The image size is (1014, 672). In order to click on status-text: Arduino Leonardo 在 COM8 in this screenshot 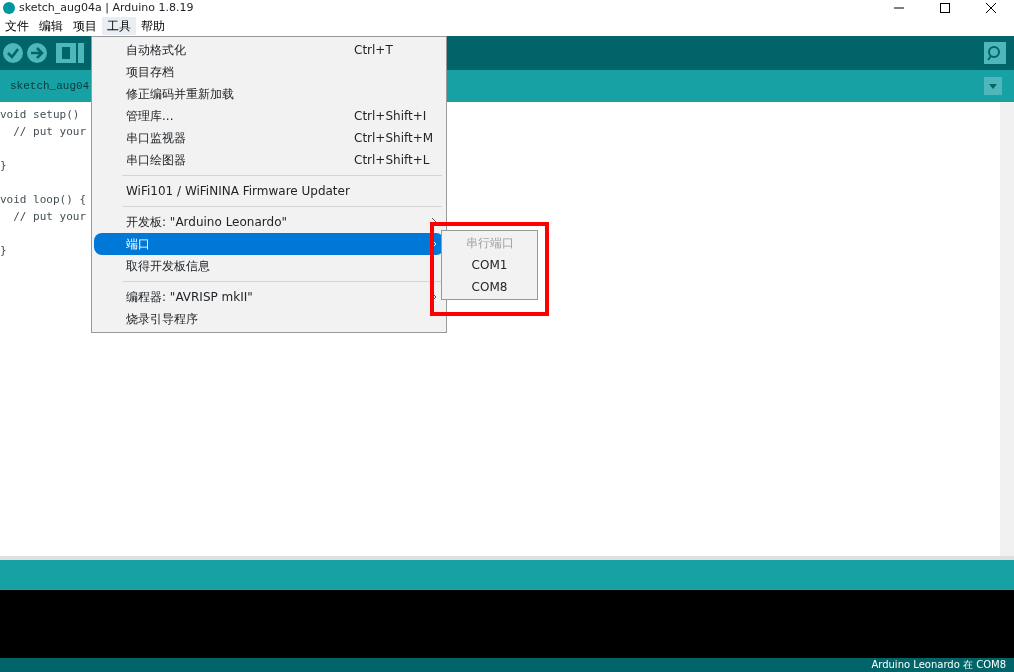, I will do `click(938, 665)`.